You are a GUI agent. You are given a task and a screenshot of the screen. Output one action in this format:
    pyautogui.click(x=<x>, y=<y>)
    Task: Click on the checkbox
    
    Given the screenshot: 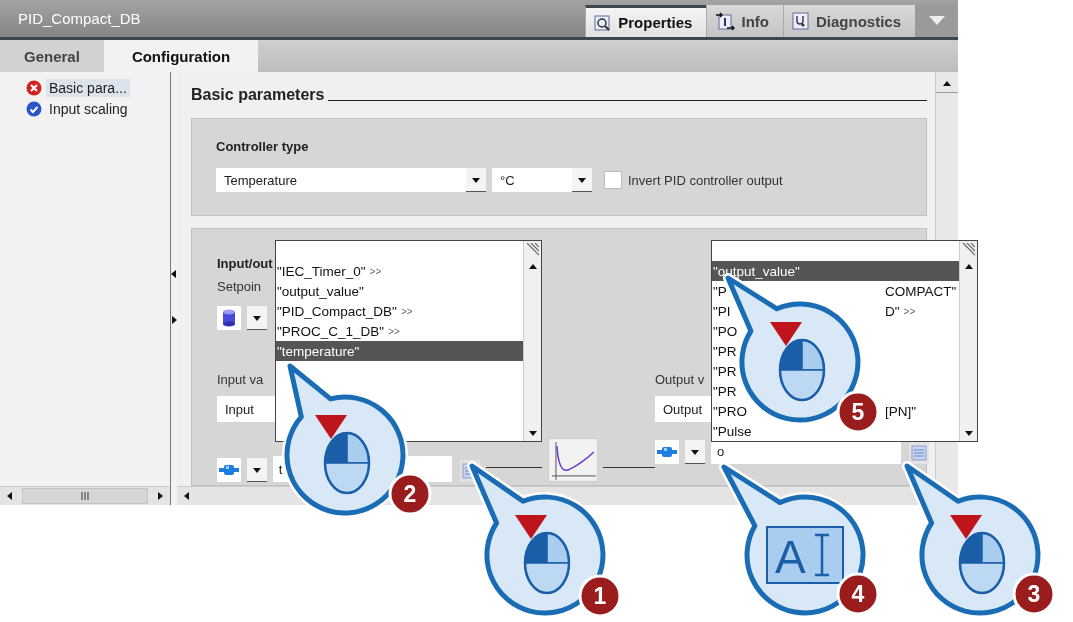 What is the action you would take?
    pyautogui.click(x=613, y=180)
    